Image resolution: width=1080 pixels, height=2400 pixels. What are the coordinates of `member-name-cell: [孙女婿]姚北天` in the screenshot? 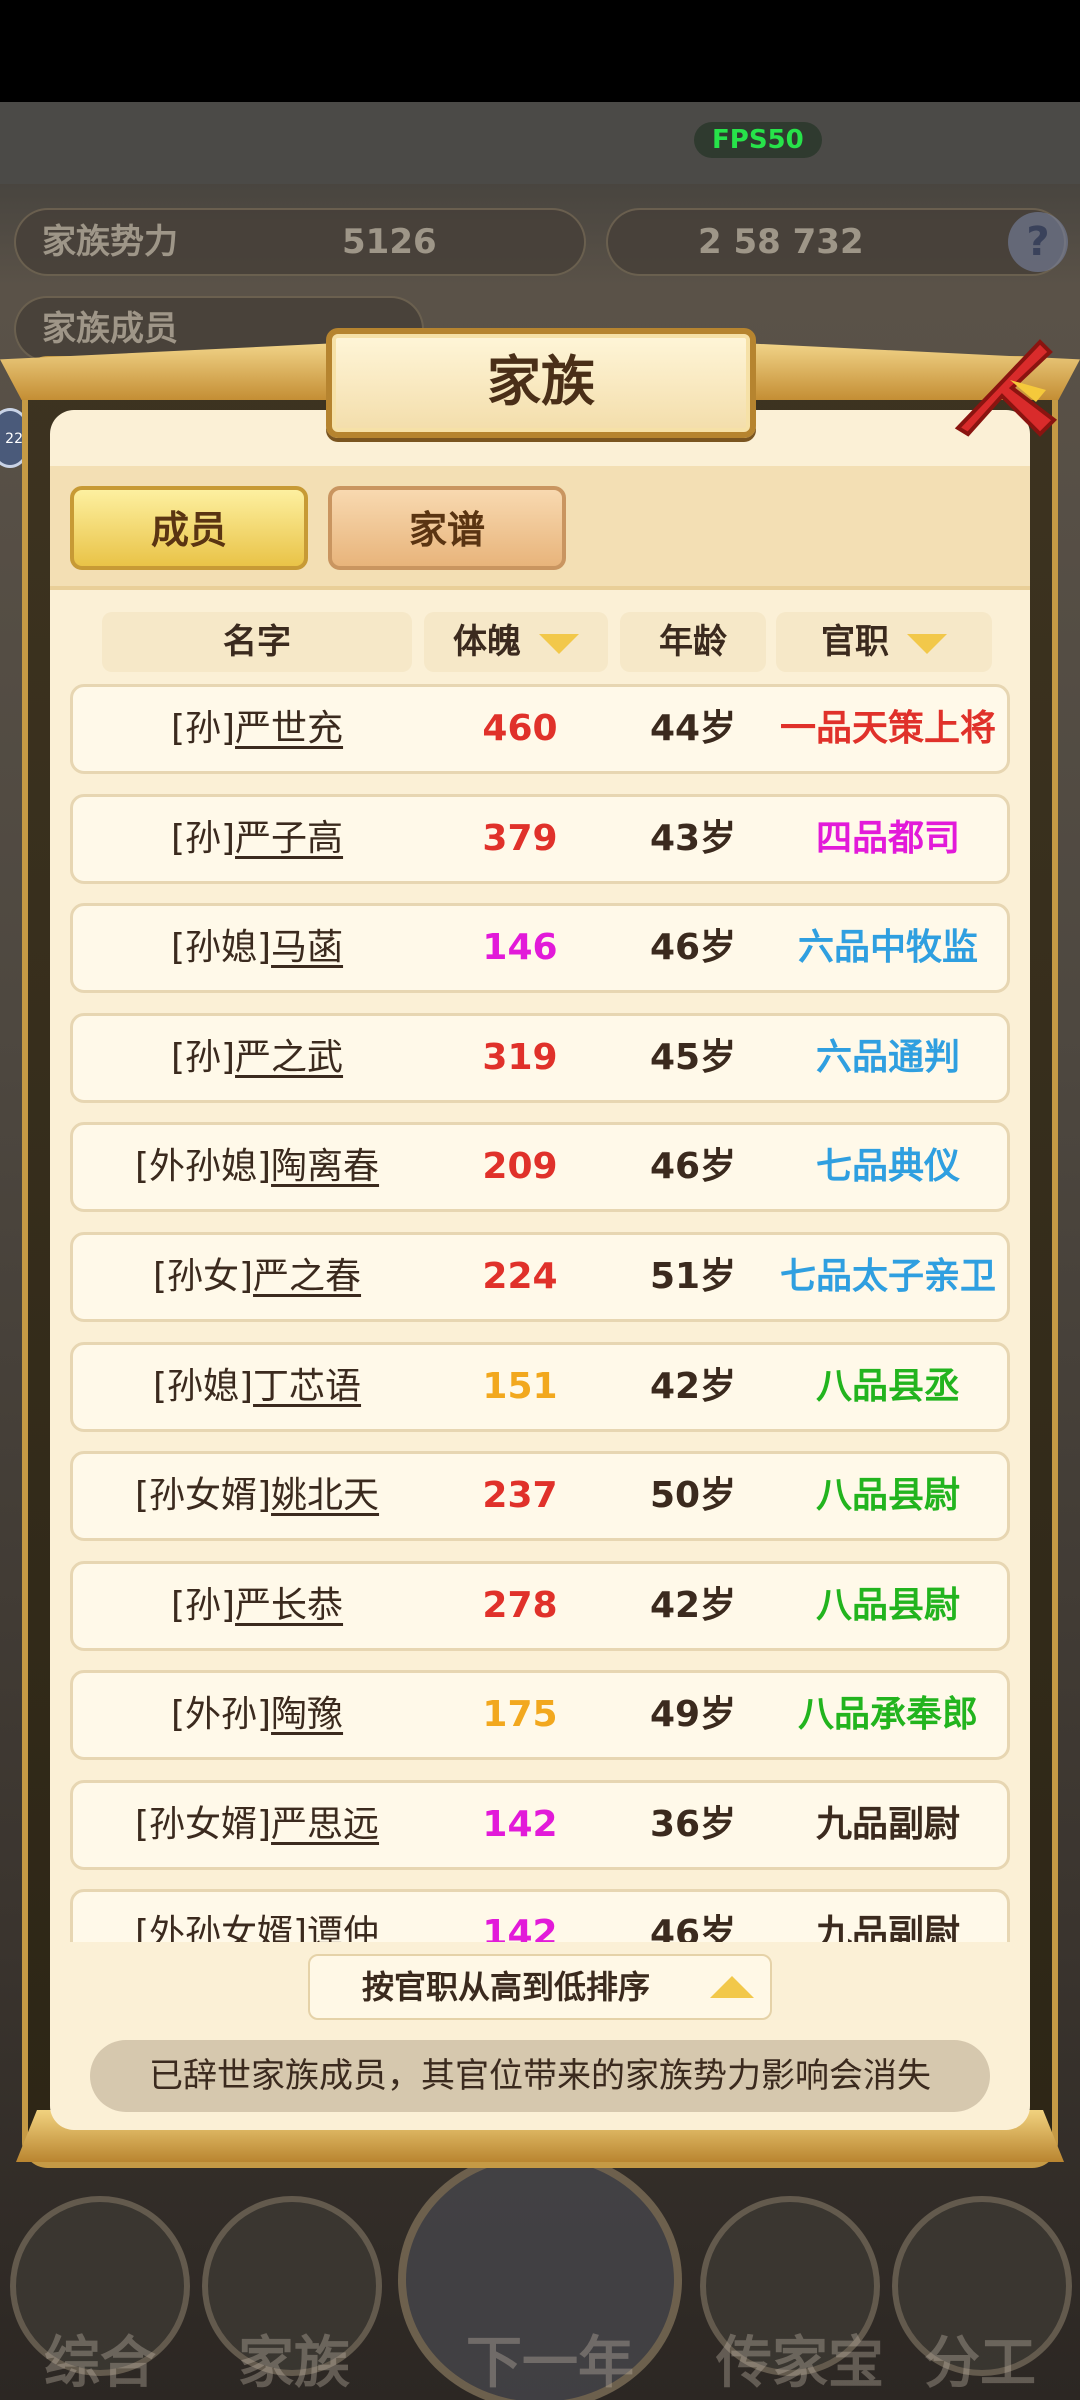 It's located at (257, 1496).